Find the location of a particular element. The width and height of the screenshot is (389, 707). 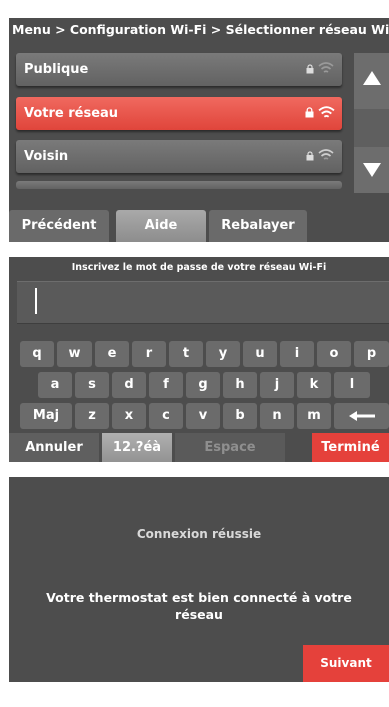

key-x: x is located at coordinates (129, 416).